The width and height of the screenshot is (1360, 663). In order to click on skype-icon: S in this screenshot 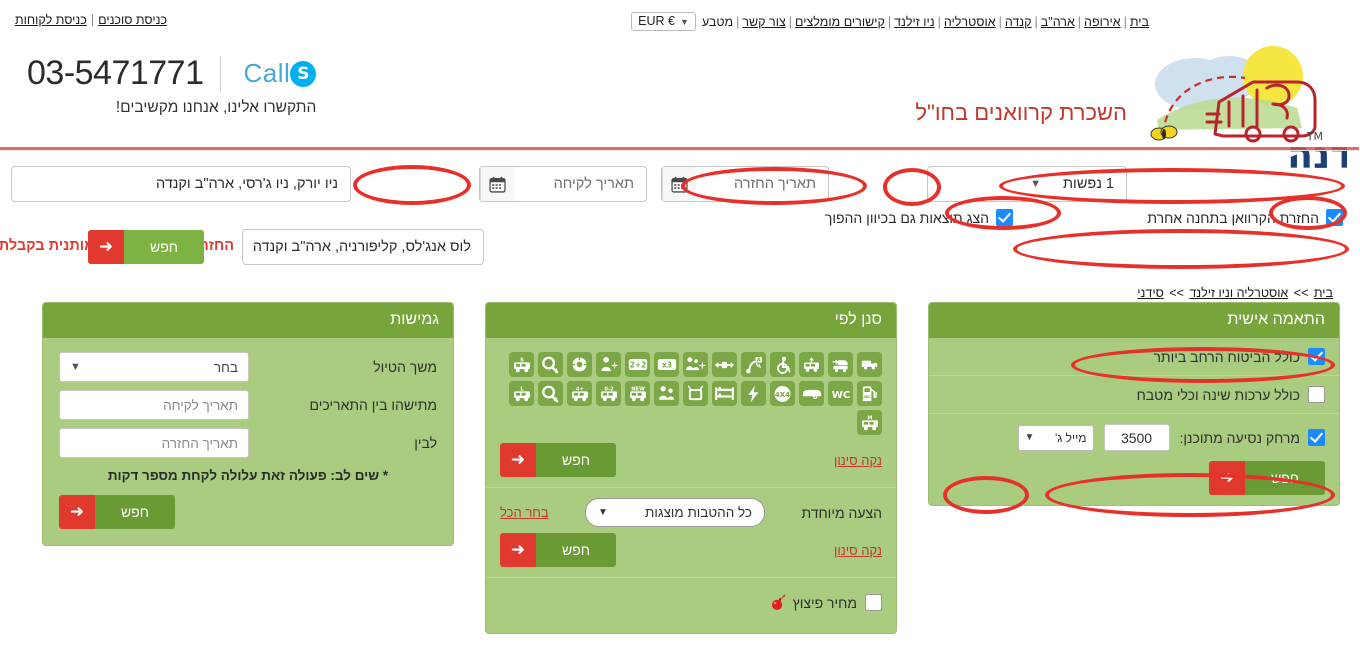, I will do `click(304, 73)`.